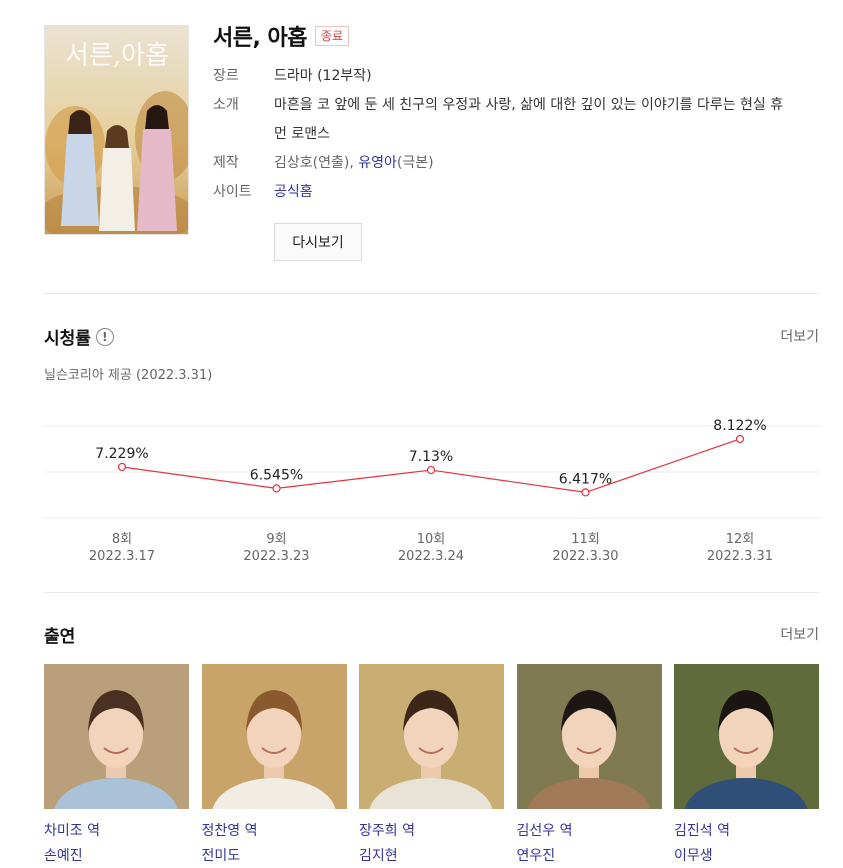  I want to click on chart-series-line, so click(431, 466).